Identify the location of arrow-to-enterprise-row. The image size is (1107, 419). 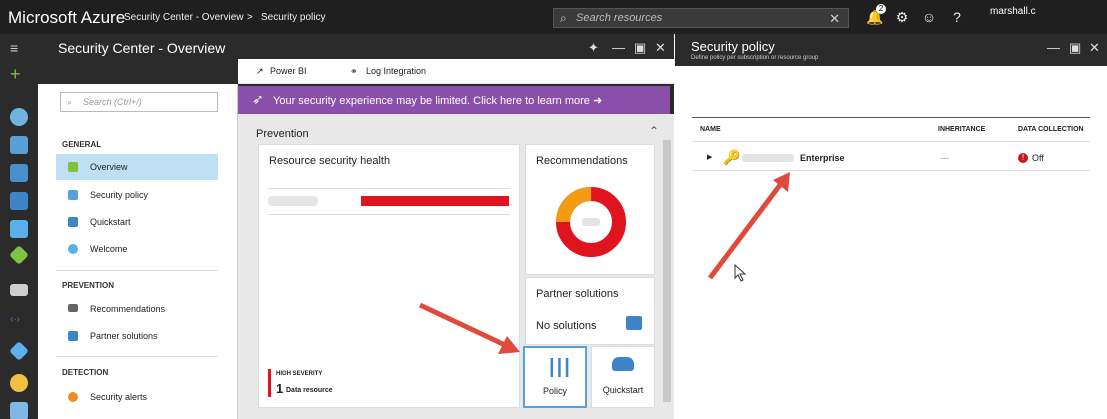
(745, 231).